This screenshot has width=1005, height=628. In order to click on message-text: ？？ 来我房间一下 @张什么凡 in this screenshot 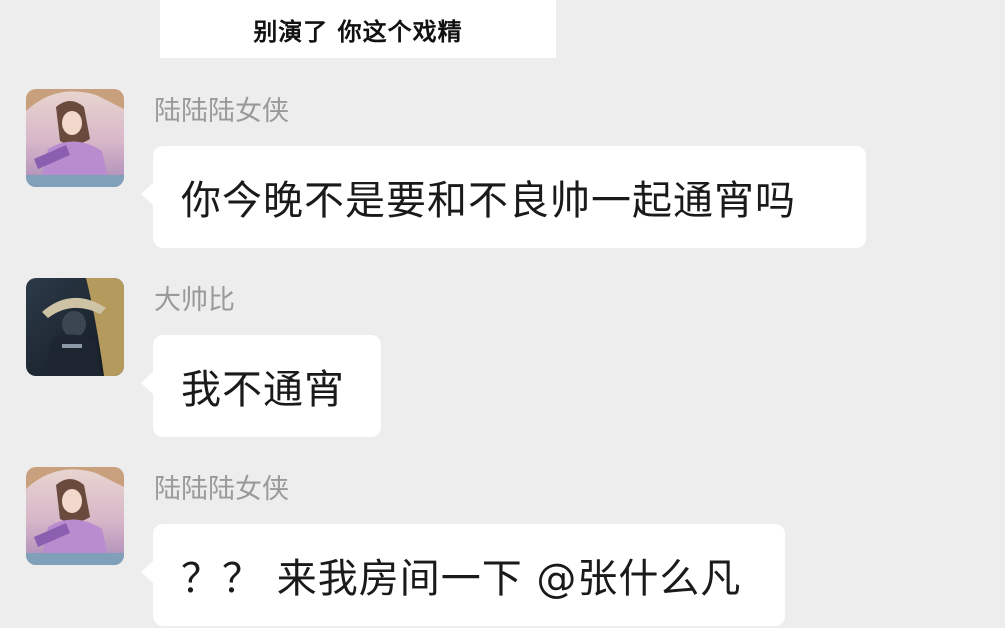, I will do `click(461, 579)`.